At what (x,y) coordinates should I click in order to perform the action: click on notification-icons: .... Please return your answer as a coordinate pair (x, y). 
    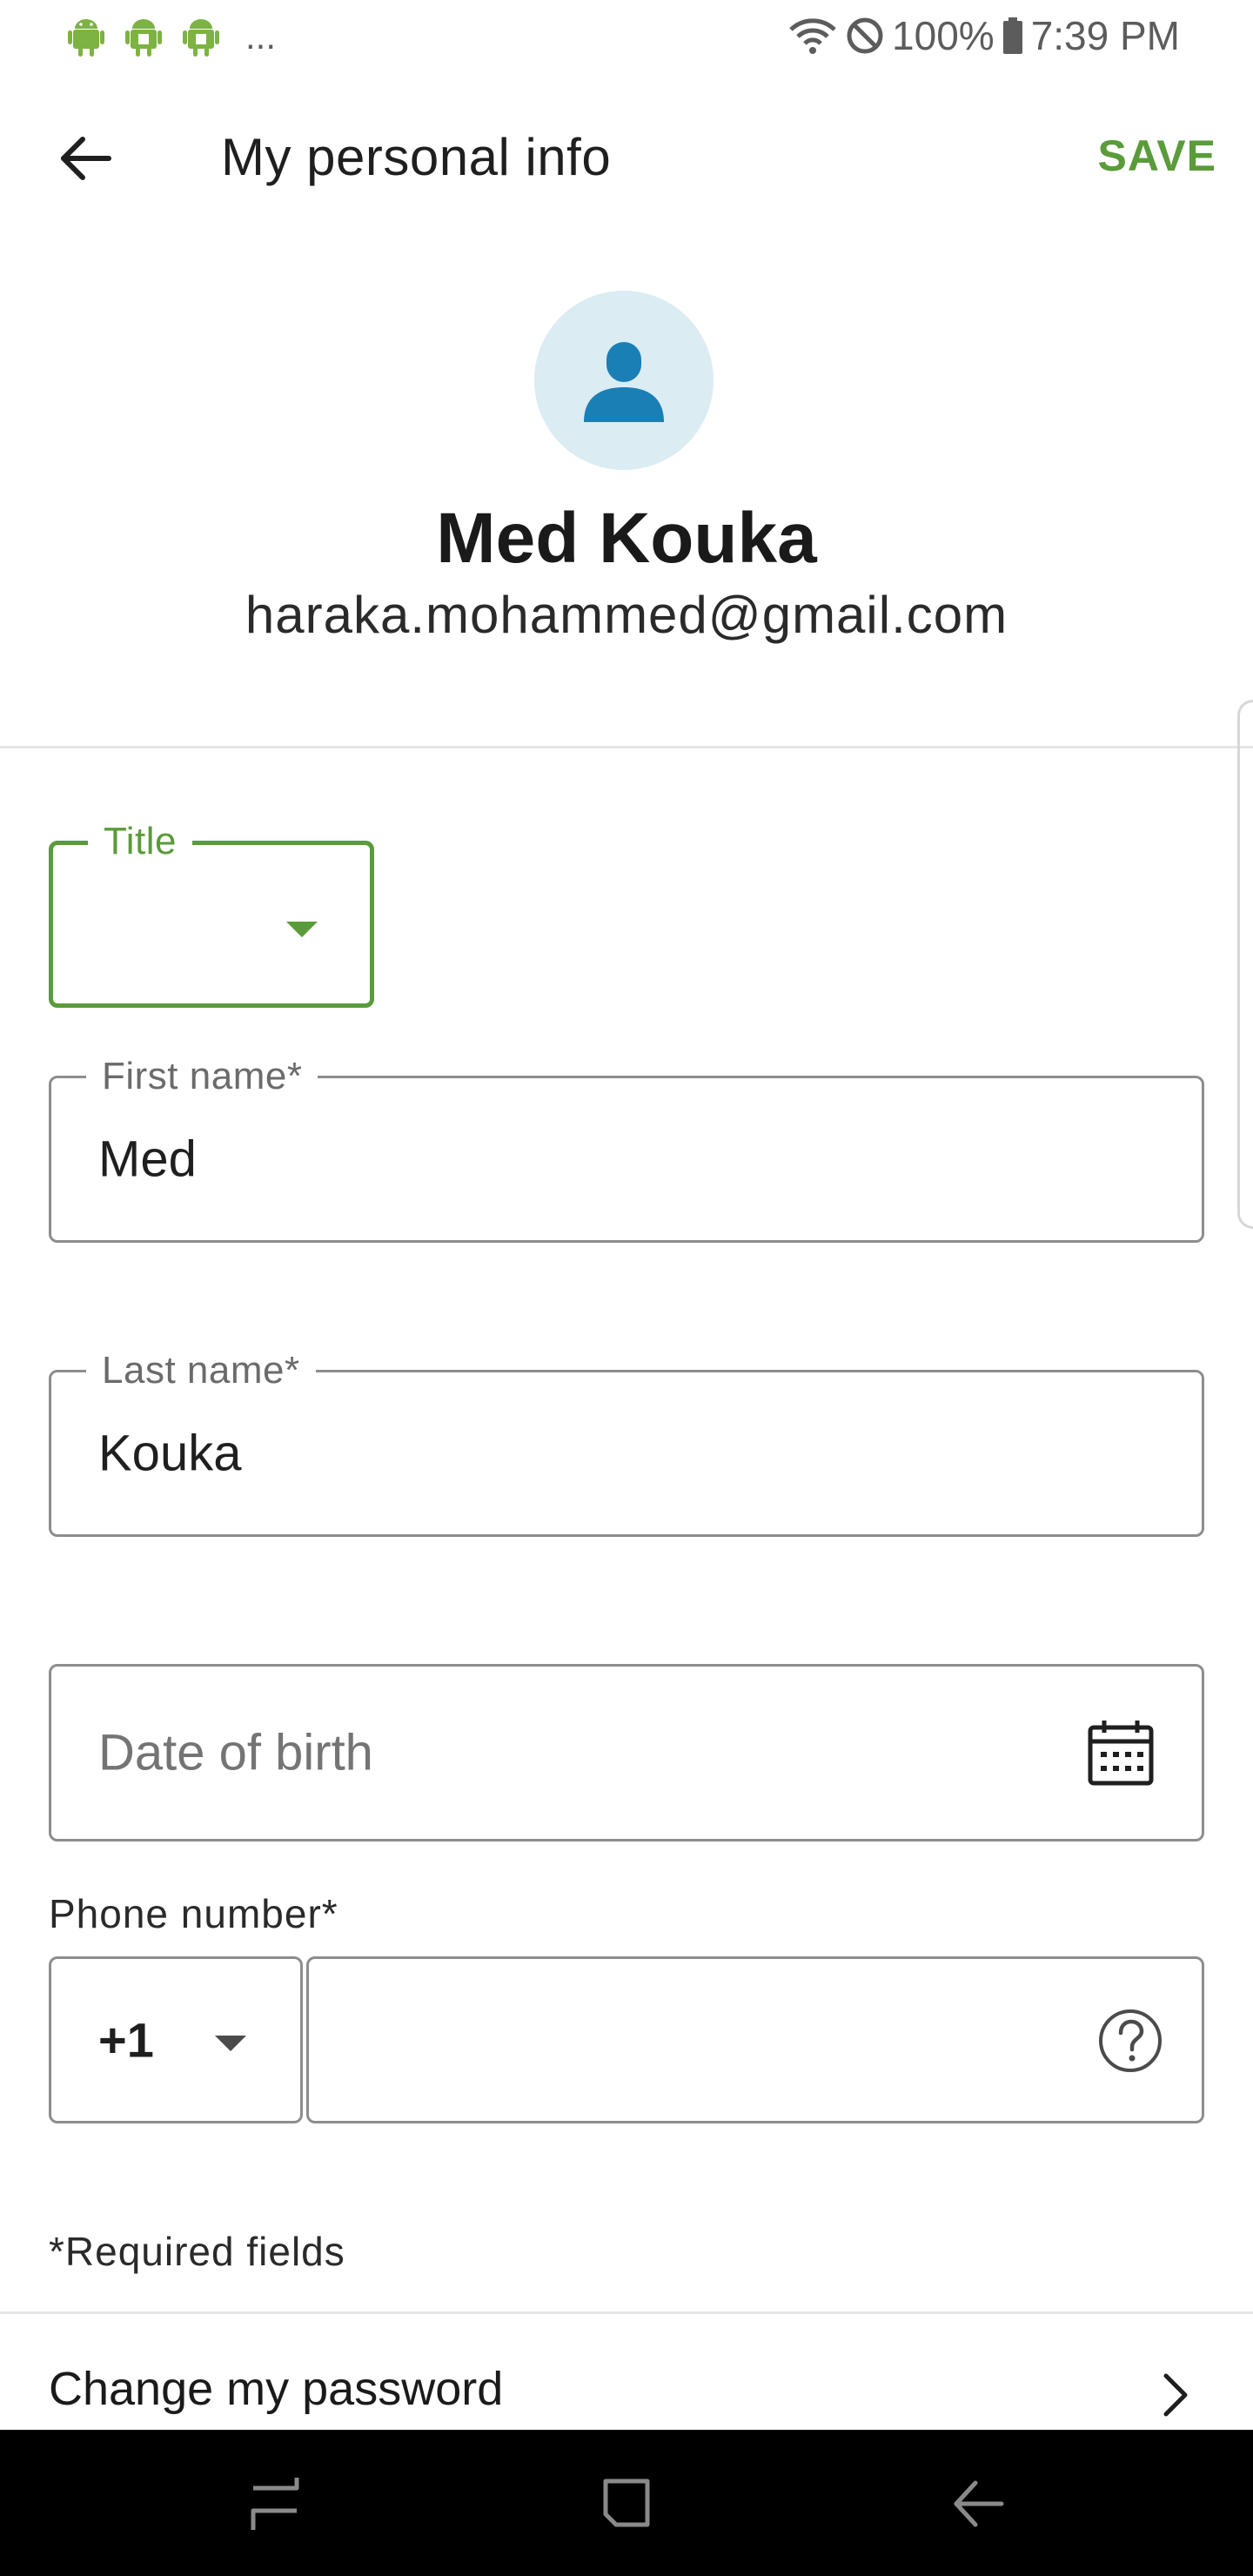
    Looking at the image, I should click on (172, 37).